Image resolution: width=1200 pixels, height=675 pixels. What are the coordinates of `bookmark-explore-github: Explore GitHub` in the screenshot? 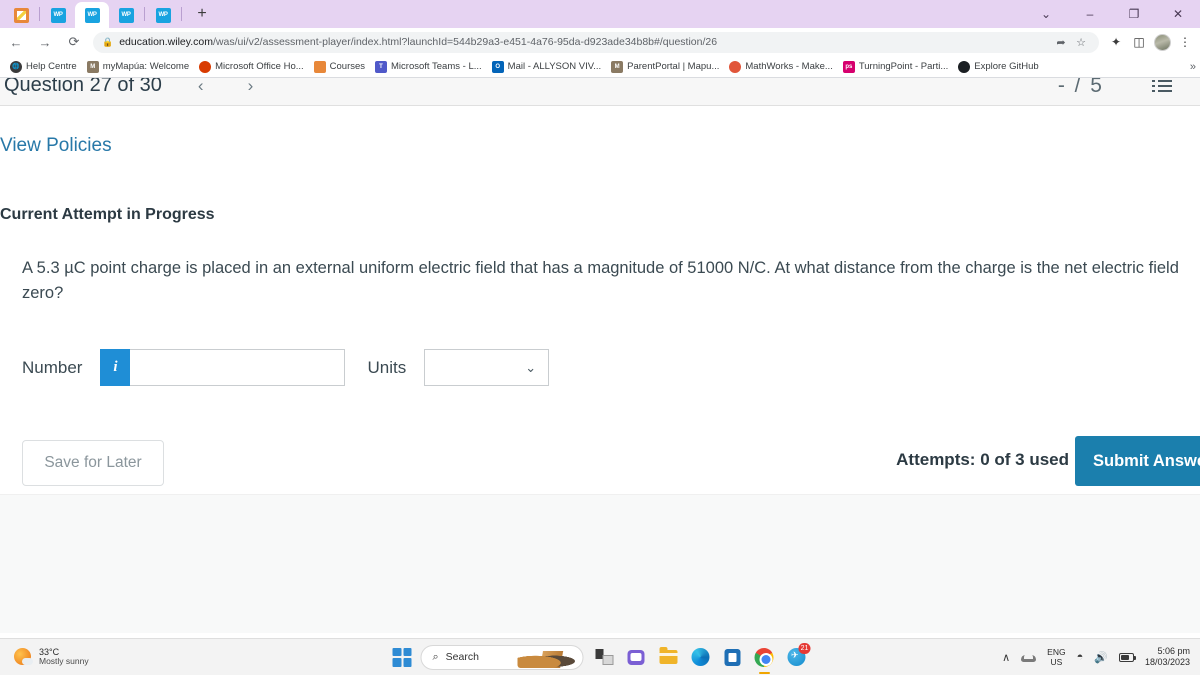 It's located at (998, 67).